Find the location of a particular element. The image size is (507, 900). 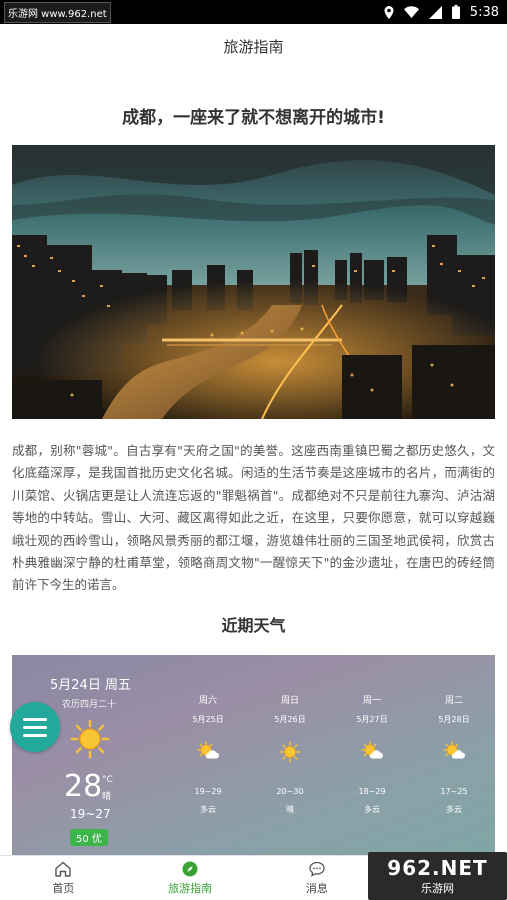

tab-travel-guide: 旅游指南 is located at coordinates (190, 878).